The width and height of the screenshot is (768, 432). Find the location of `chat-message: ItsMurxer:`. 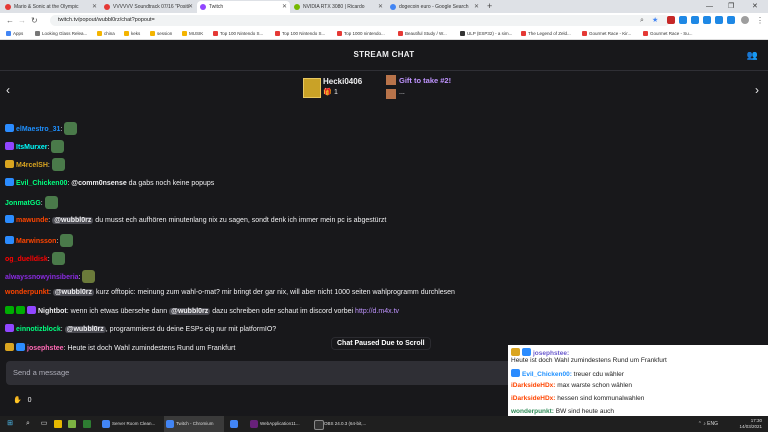

chat-message: ItsMurxer: is located at coordinates (35, 146).